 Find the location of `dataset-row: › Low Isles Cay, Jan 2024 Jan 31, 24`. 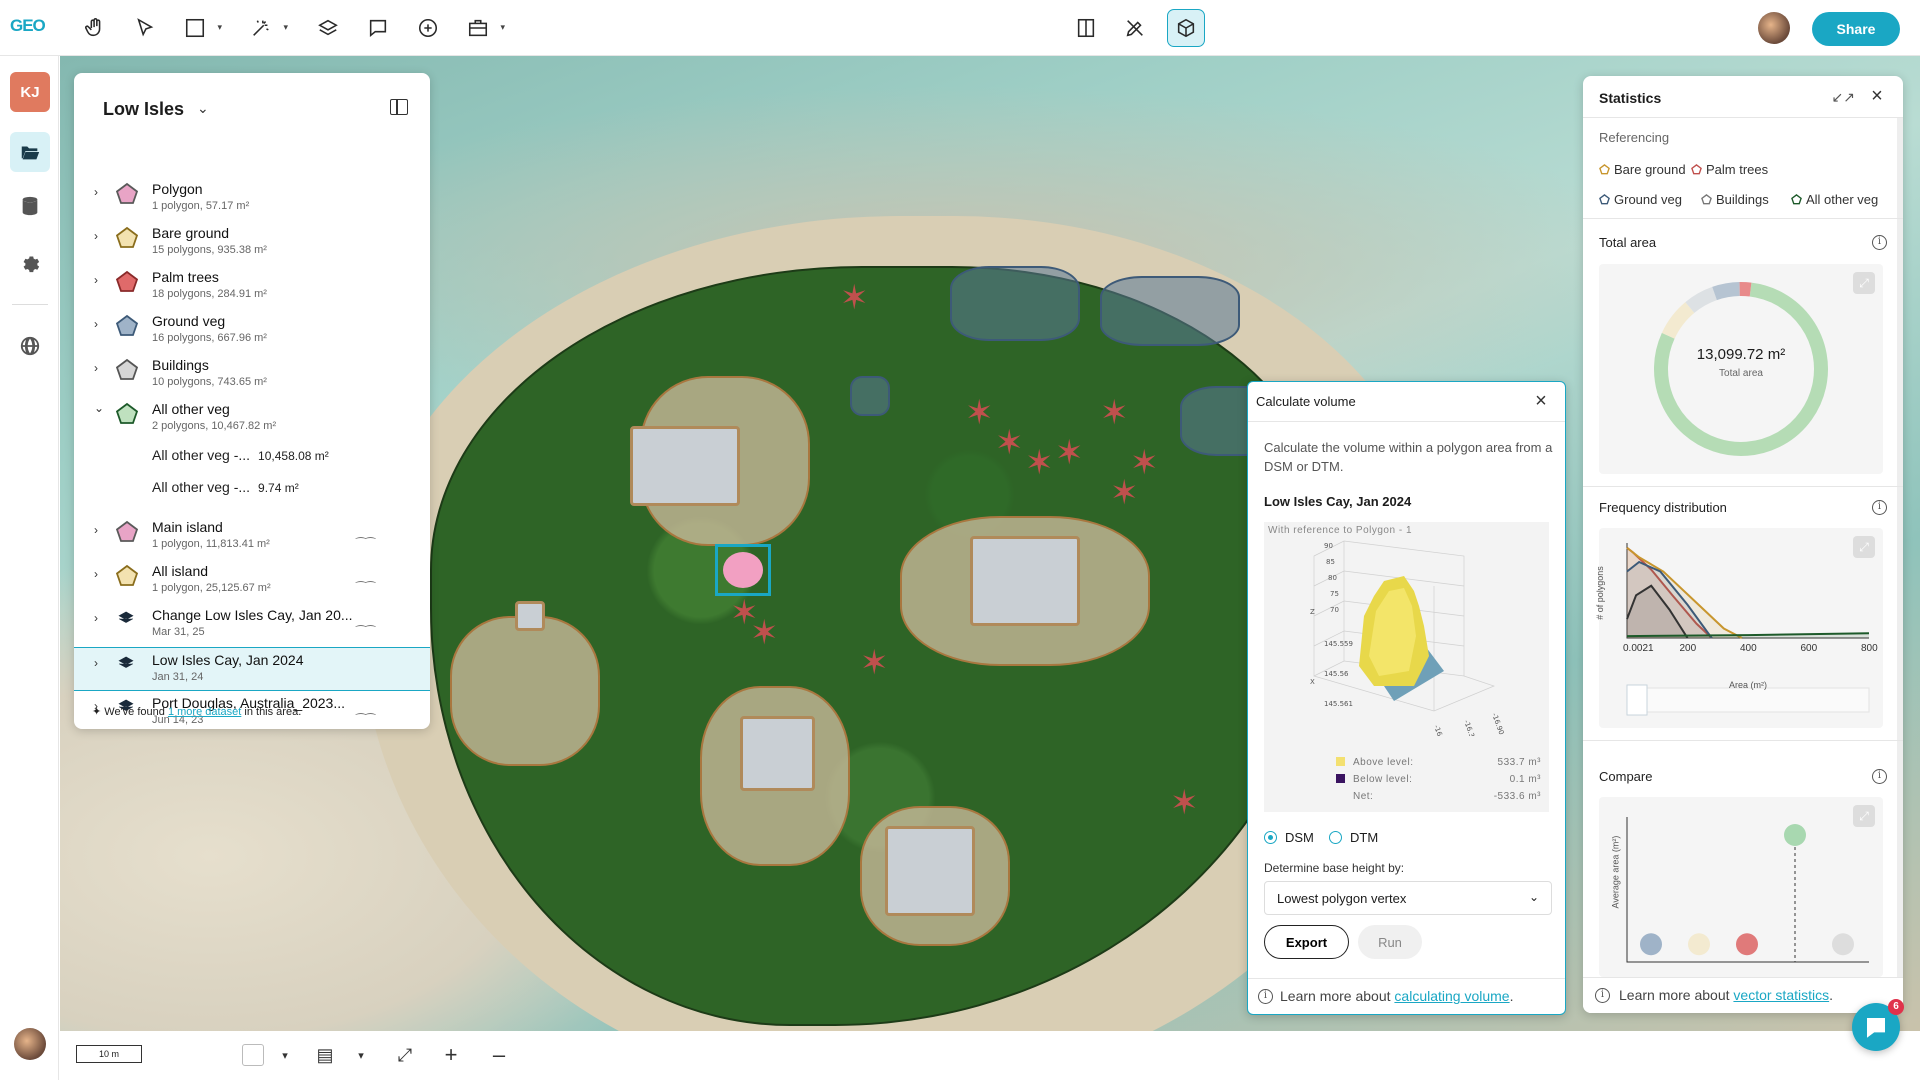

dataset-row: › Low Isles Cay, Jan 2024 Jan 31, 24 is located at coordinates (252, 669).